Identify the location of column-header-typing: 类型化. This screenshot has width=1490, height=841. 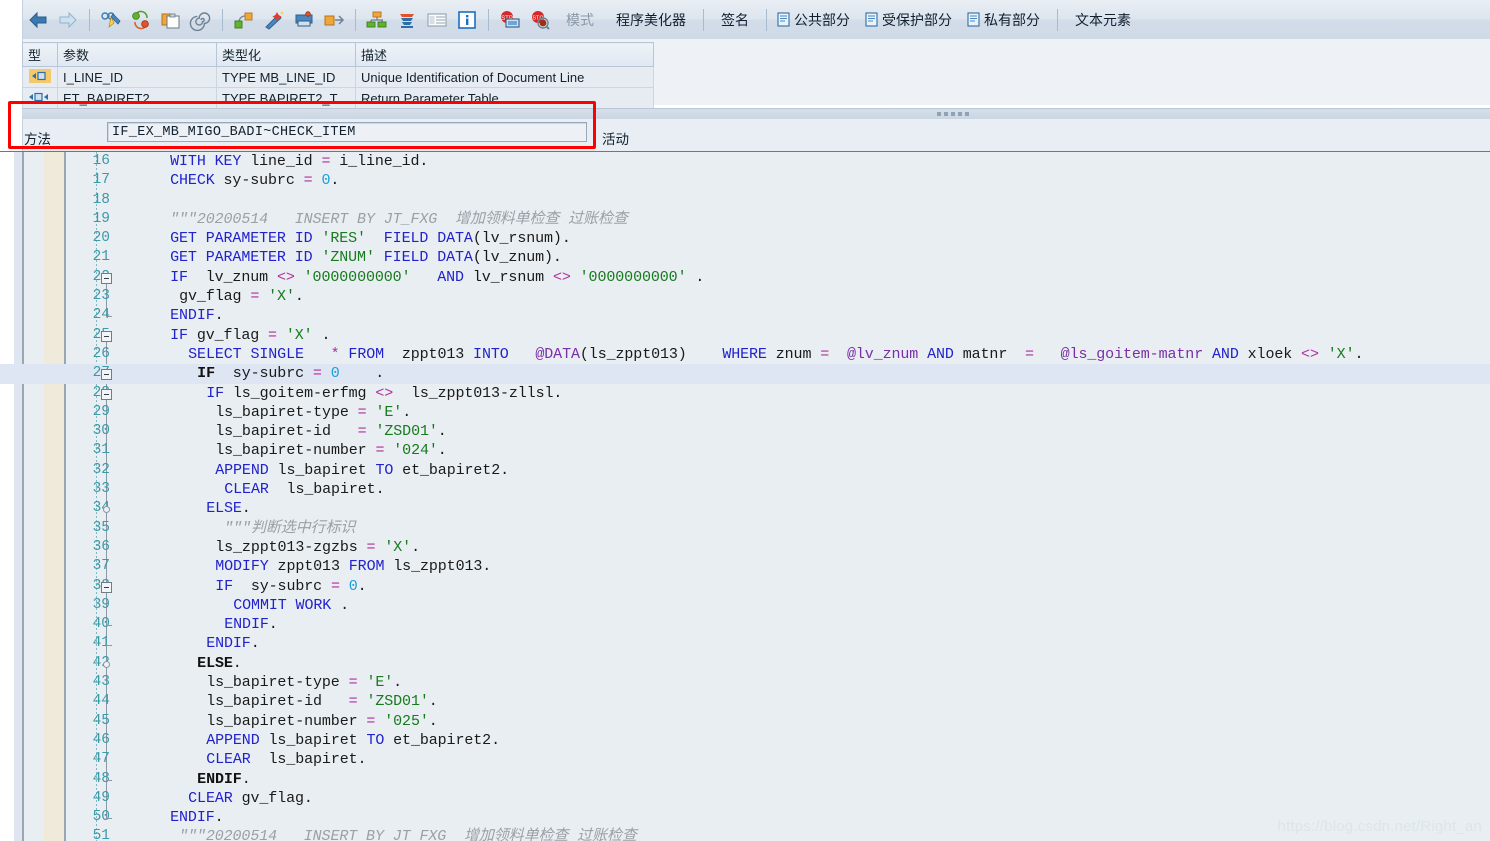
(286, 54).